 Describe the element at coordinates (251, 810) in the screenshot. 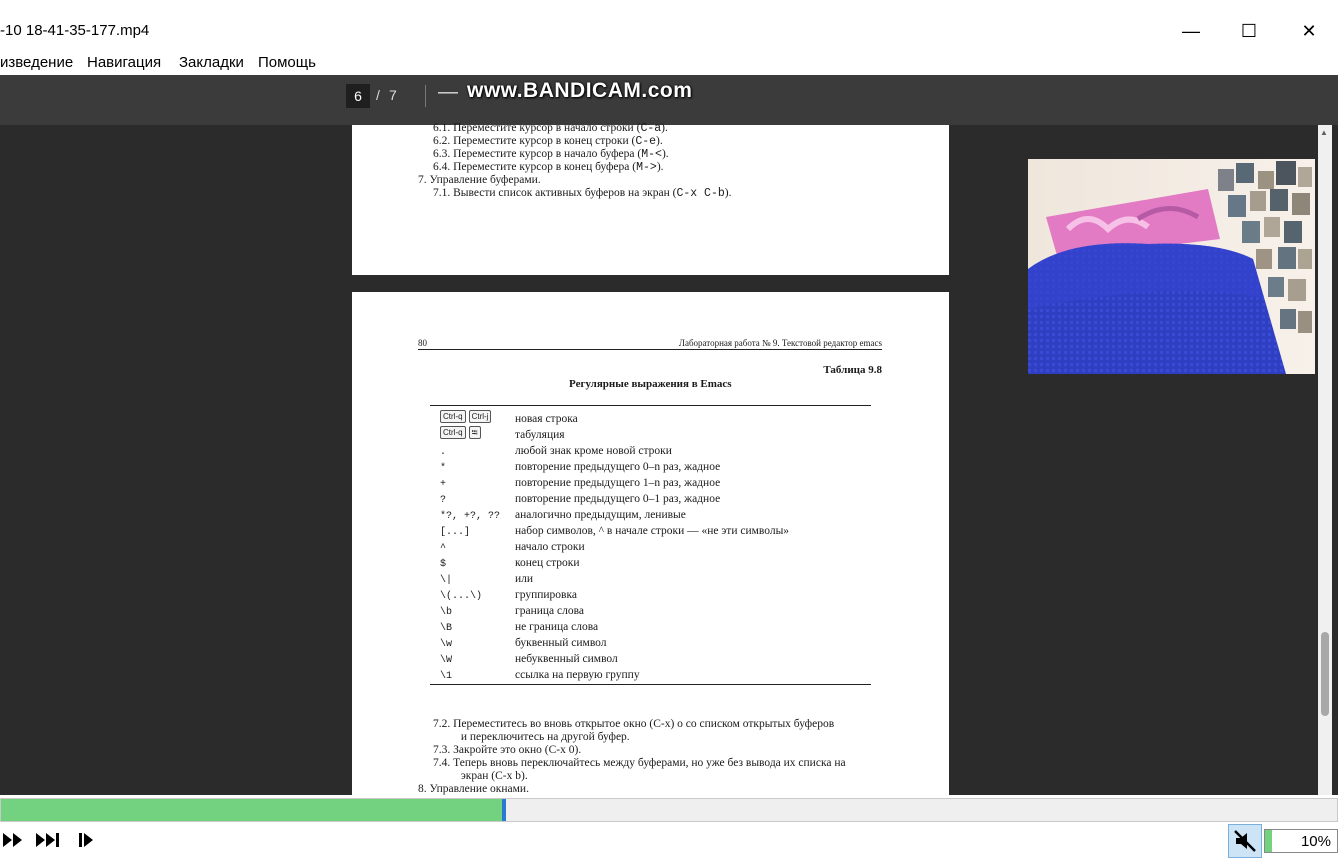

I see `seek-bar-fill` at that location.